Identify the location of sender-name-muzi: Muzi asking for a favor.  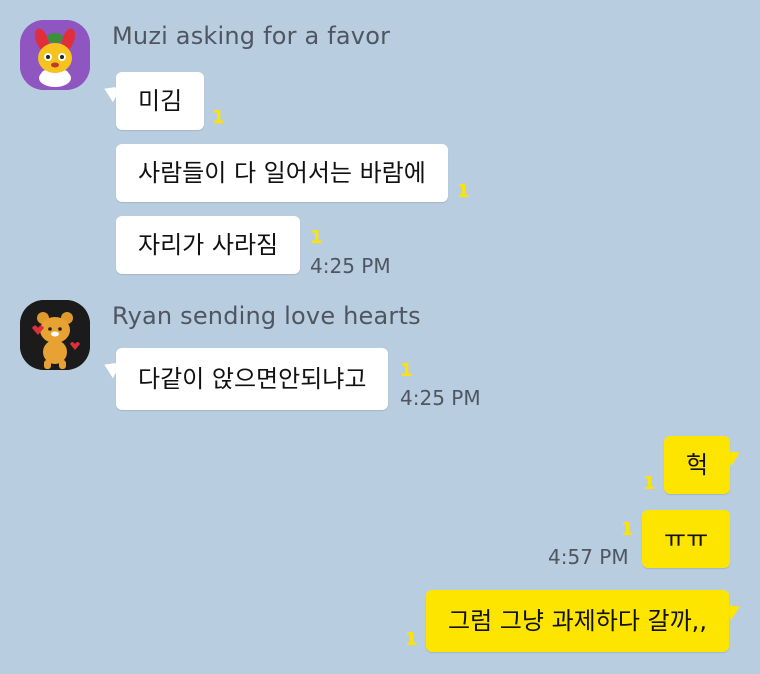
(251, 36).